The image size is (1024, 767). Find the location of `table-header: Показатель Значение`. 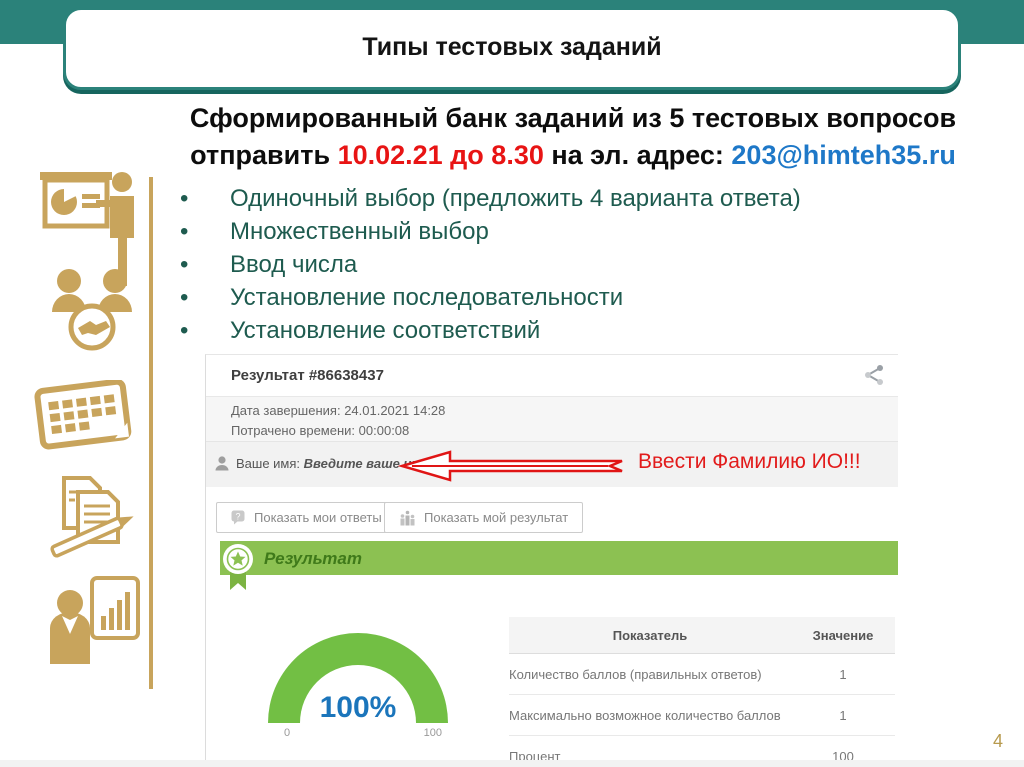

table-header: Показатель Значение is located at coordinates (702, 635).